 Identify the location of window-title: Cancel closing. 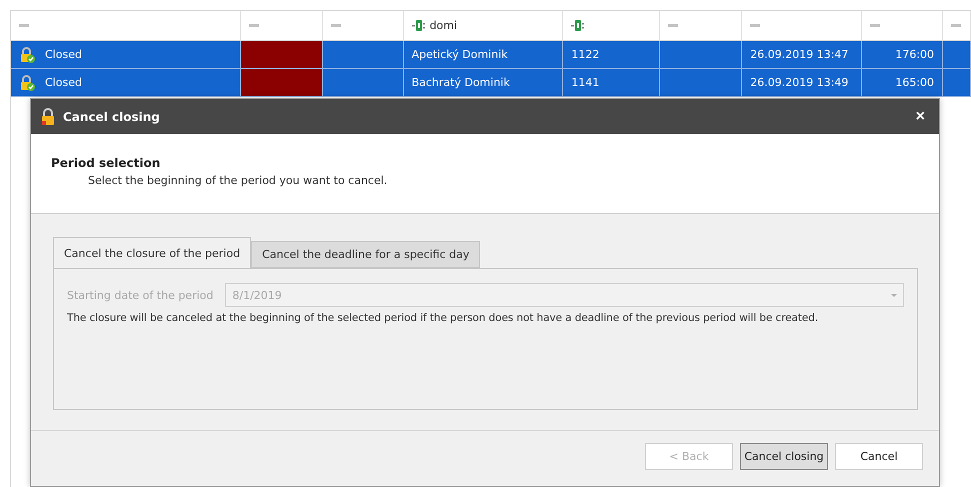
(112, 117).